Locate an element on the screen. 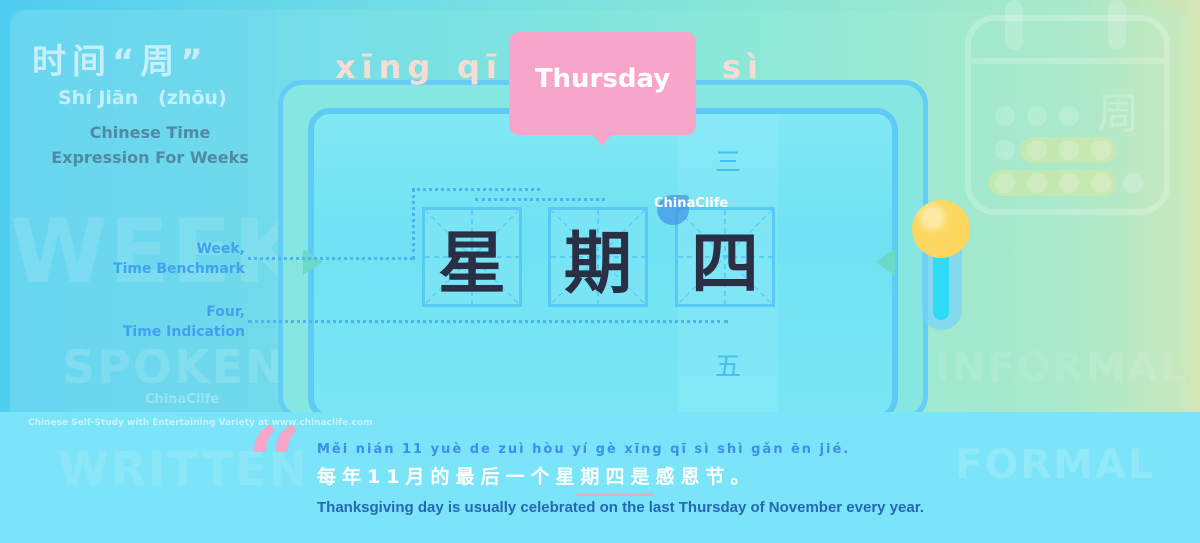 The image size is (1200, 543). character-2: 期 is located at coordinates (597, 264).